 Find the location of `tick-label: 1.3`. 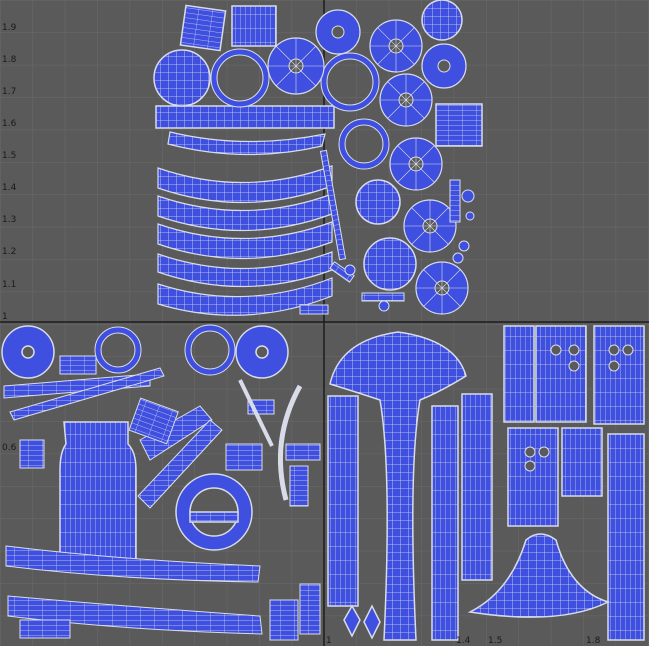

tick-label: 1.3 is located at coordinates (9, 220).